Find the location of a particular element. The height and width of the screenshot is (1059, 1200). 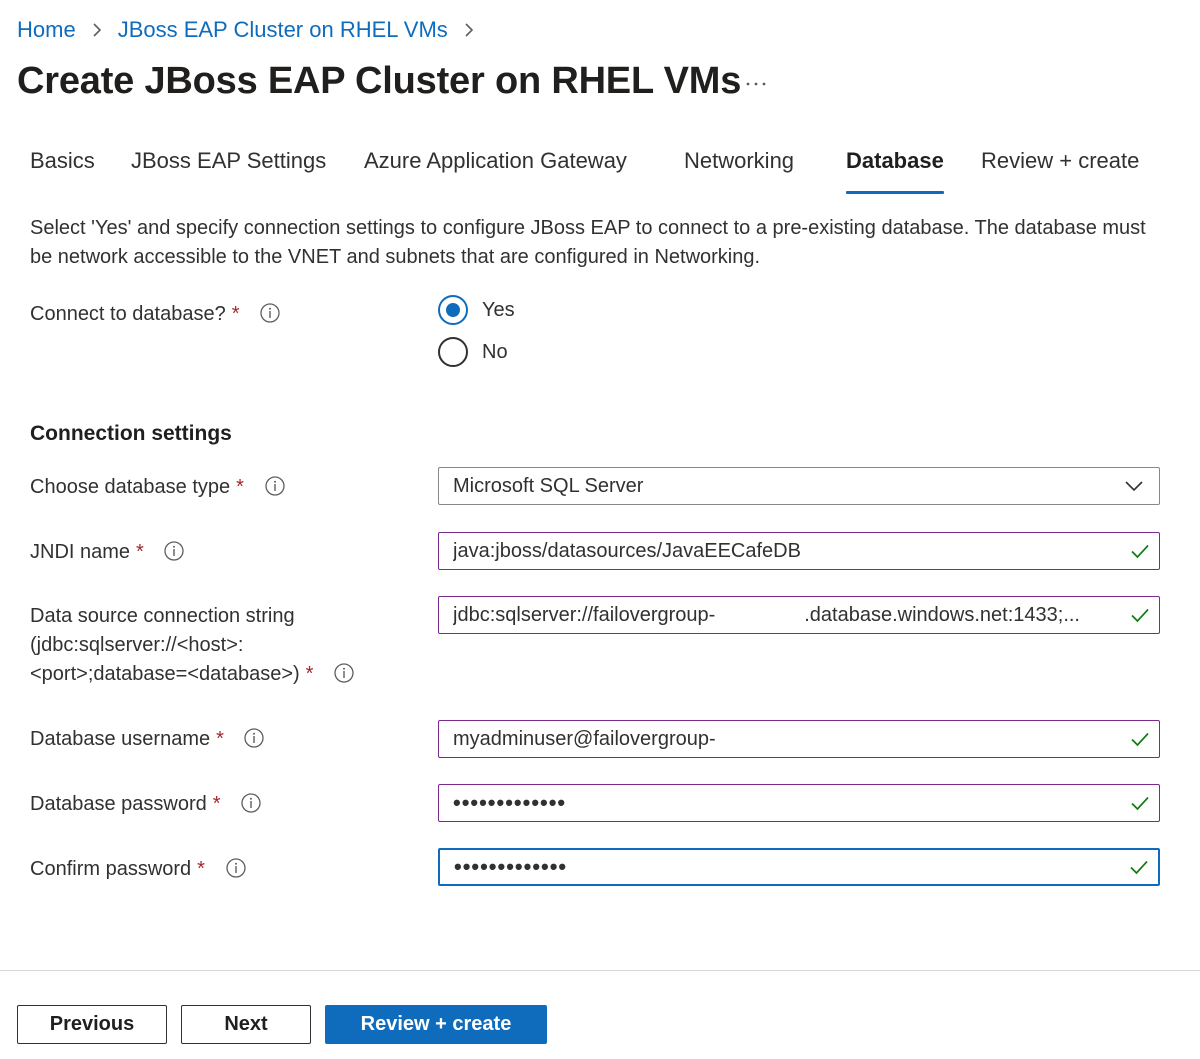

ellipsis-icon is located at coordinates (756, 84).